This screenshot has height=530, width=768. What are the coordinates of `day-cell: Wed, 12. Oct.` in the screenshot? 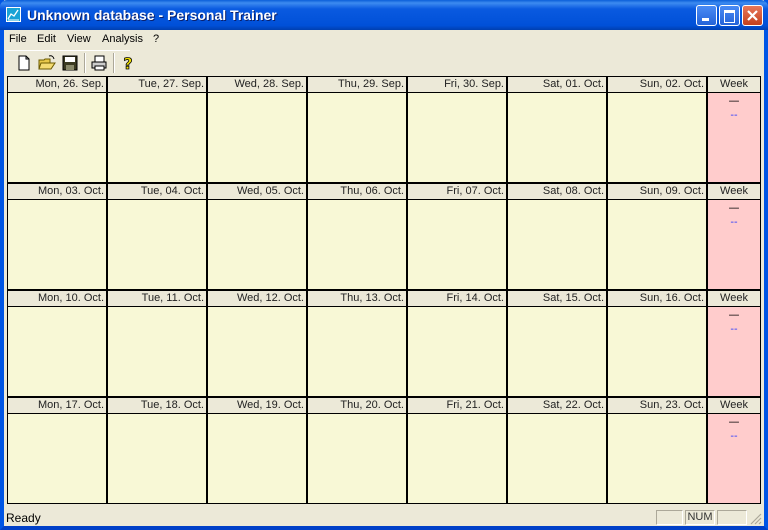 It's located at (257, 343).